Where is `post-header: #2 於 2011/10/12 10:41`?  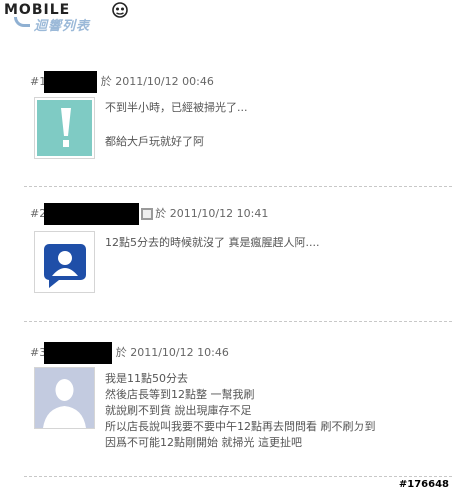
post-header: #2 於 2011/10/12 10:41 is located at coordinates (149, 214).